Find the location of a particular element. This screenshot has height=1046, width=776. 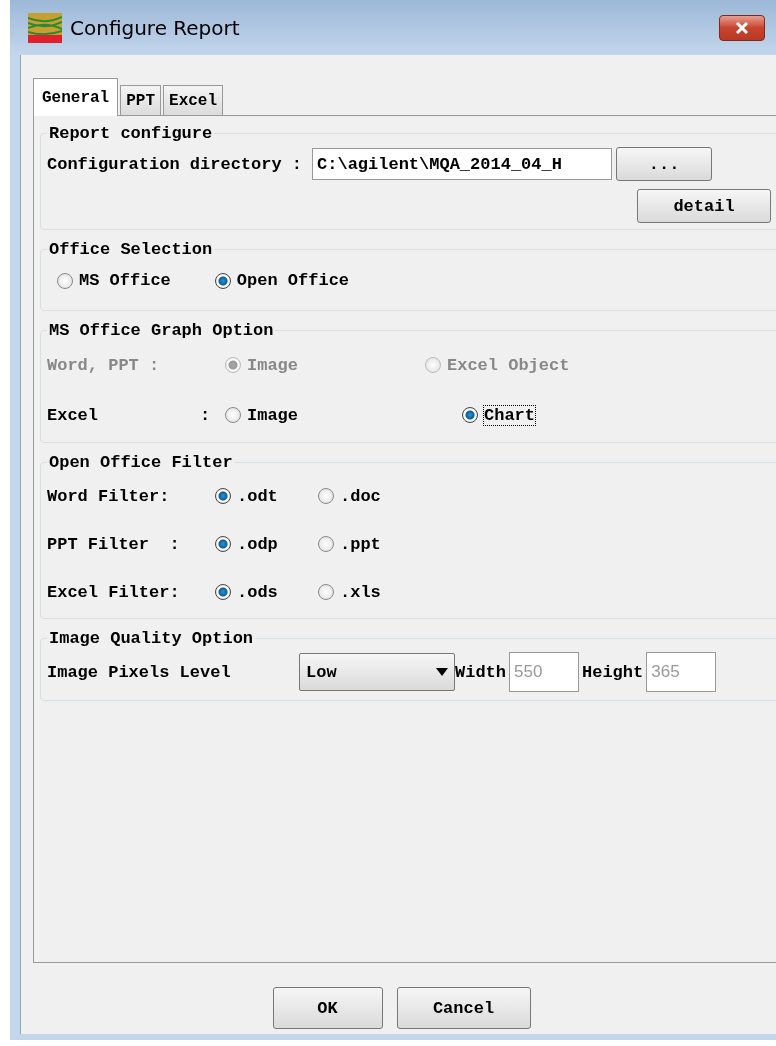

radio-option: MS Office is located at coordinates (114, 280).